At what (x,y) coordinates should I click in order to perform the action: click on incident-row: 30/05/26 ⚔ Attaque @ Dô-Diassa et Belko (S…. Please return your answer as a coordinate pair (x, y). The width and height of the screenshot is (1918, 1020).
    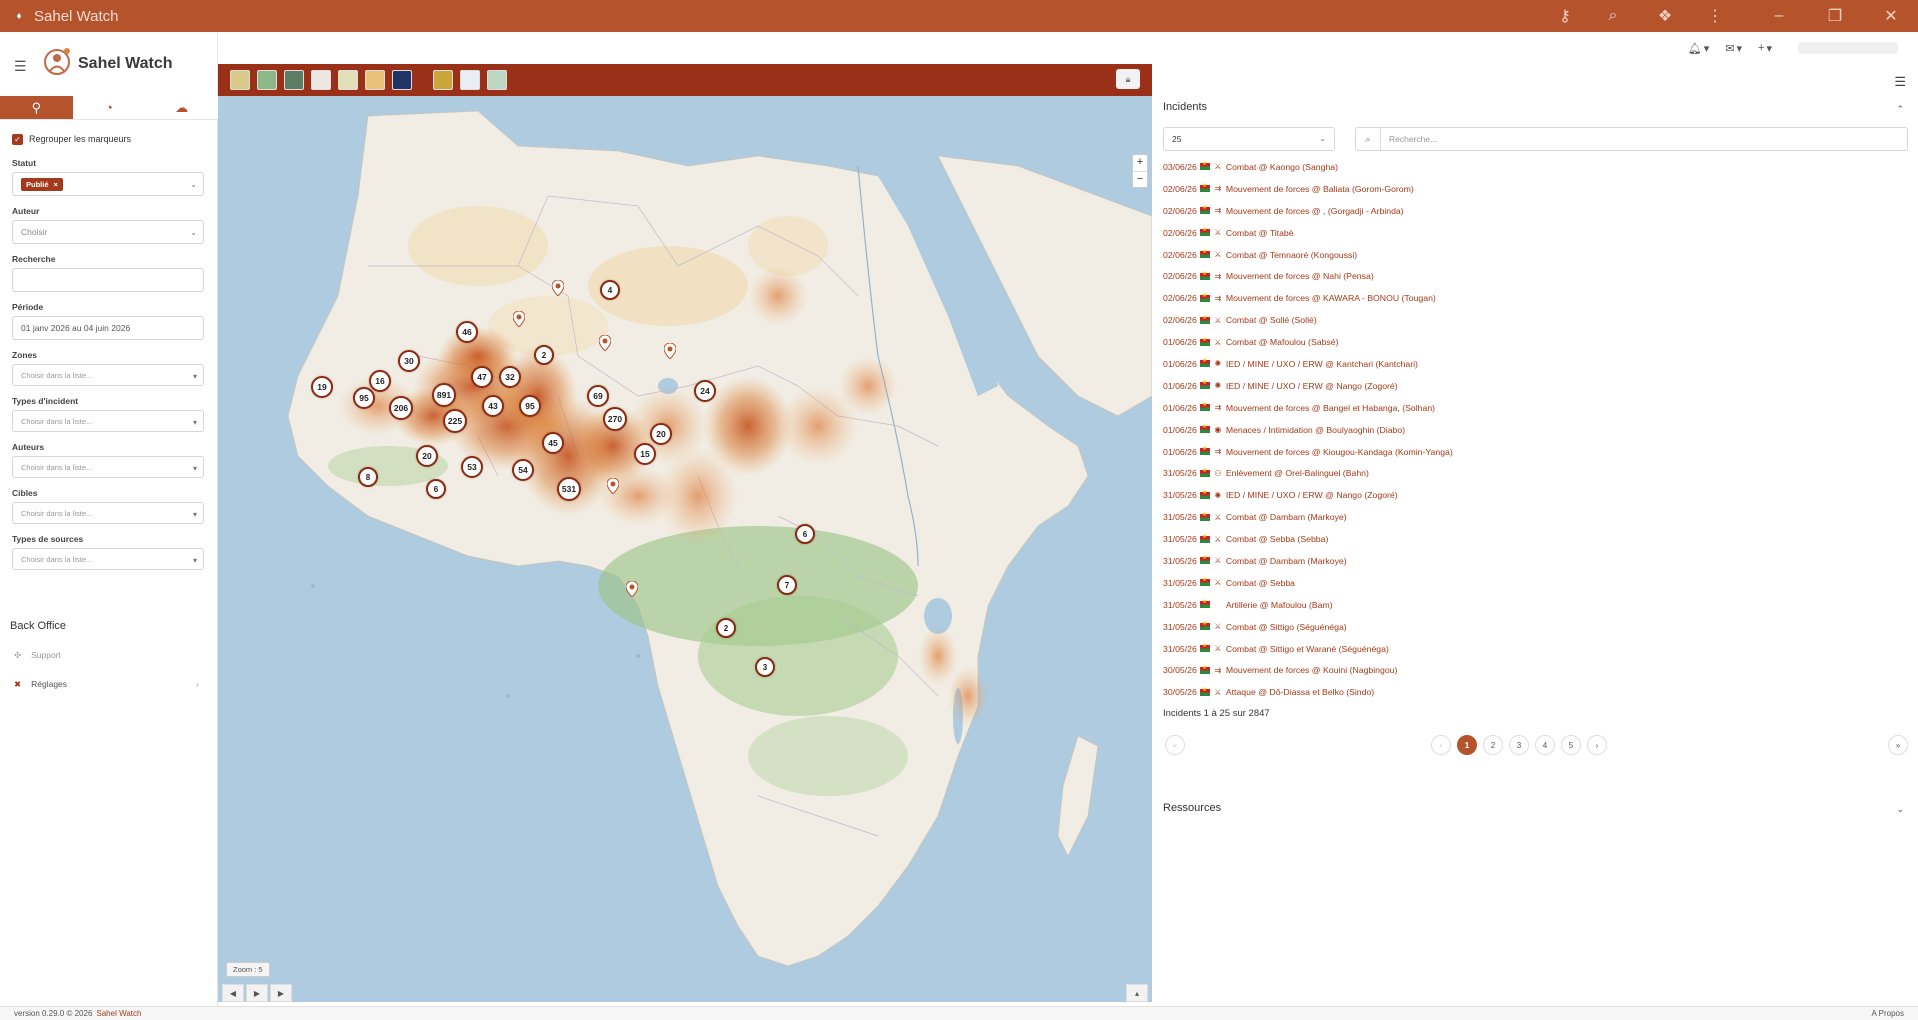
    Looking at the image, I should click on (1533, 692).